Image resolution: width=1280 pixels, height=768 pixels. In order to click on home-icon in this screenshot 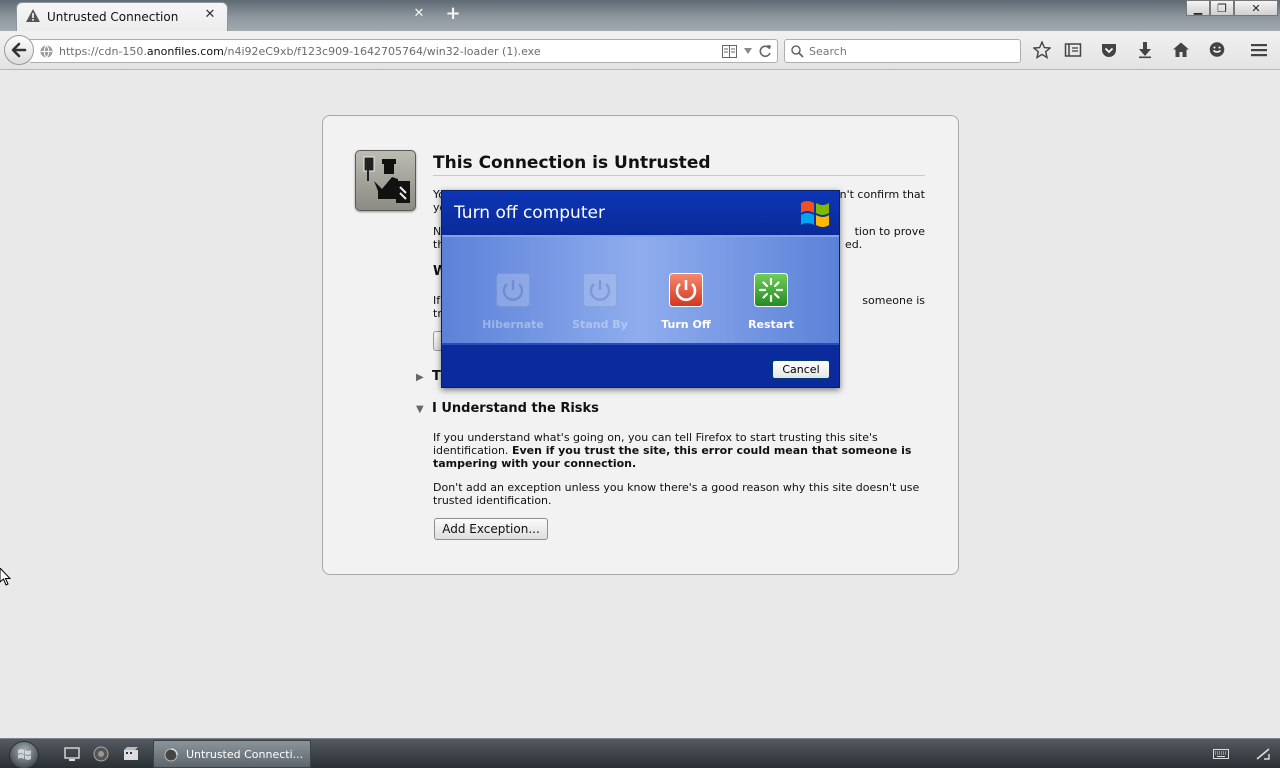, I will do `click(1181, 50)`.